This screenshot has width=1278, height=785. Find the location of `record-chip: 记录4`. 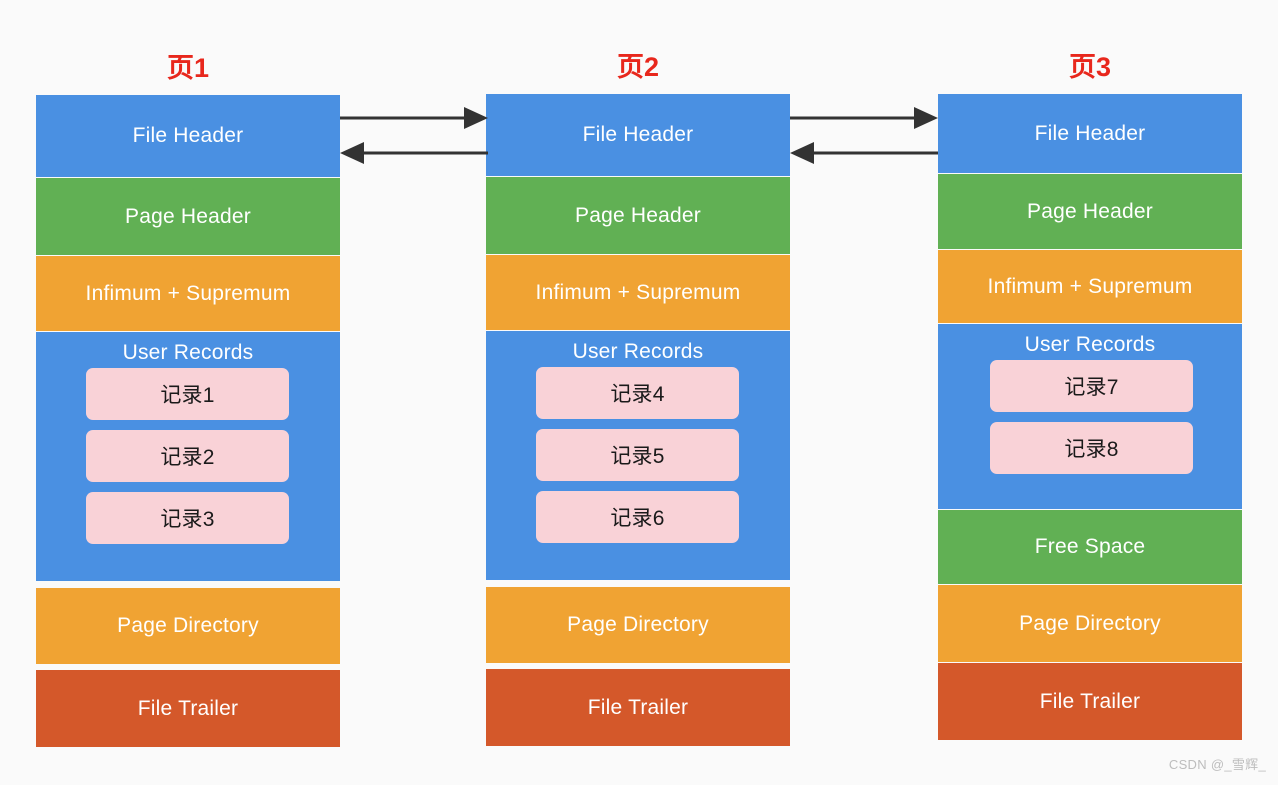

record-chip: 记录4 is located at coordinates (637, 393).